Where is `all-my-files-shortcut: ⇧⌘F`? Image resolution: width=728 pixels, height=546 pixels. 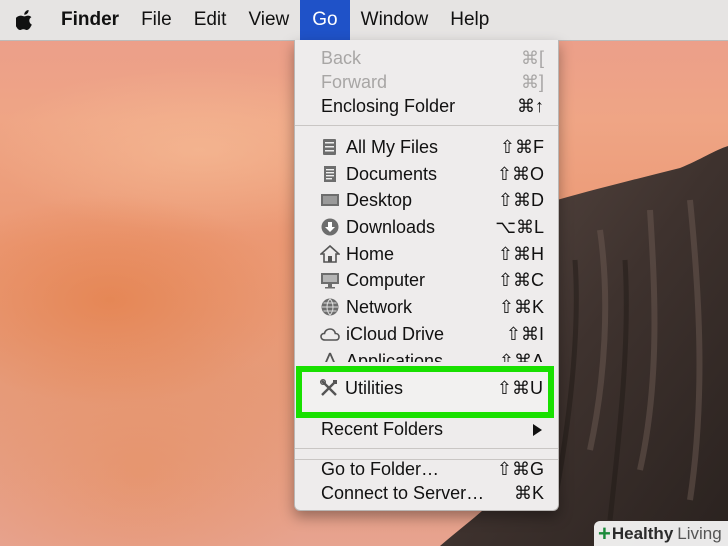 all-my-files-shortcut: ⇧⌘F is located at coordinates (521, 147).